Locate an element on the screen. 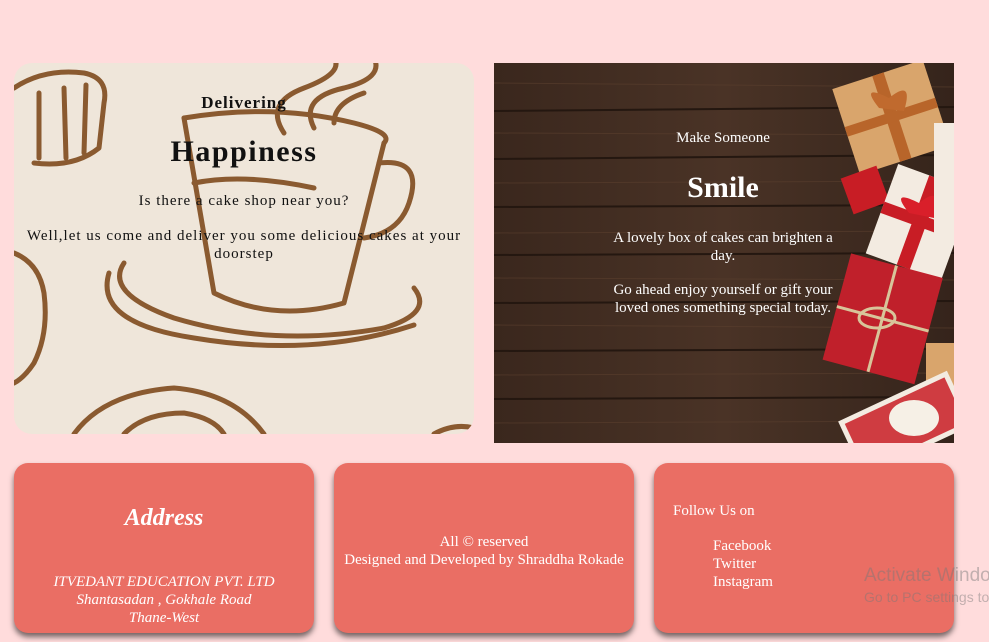  twitter-link: Twitter is located at coordinates (743, 564).